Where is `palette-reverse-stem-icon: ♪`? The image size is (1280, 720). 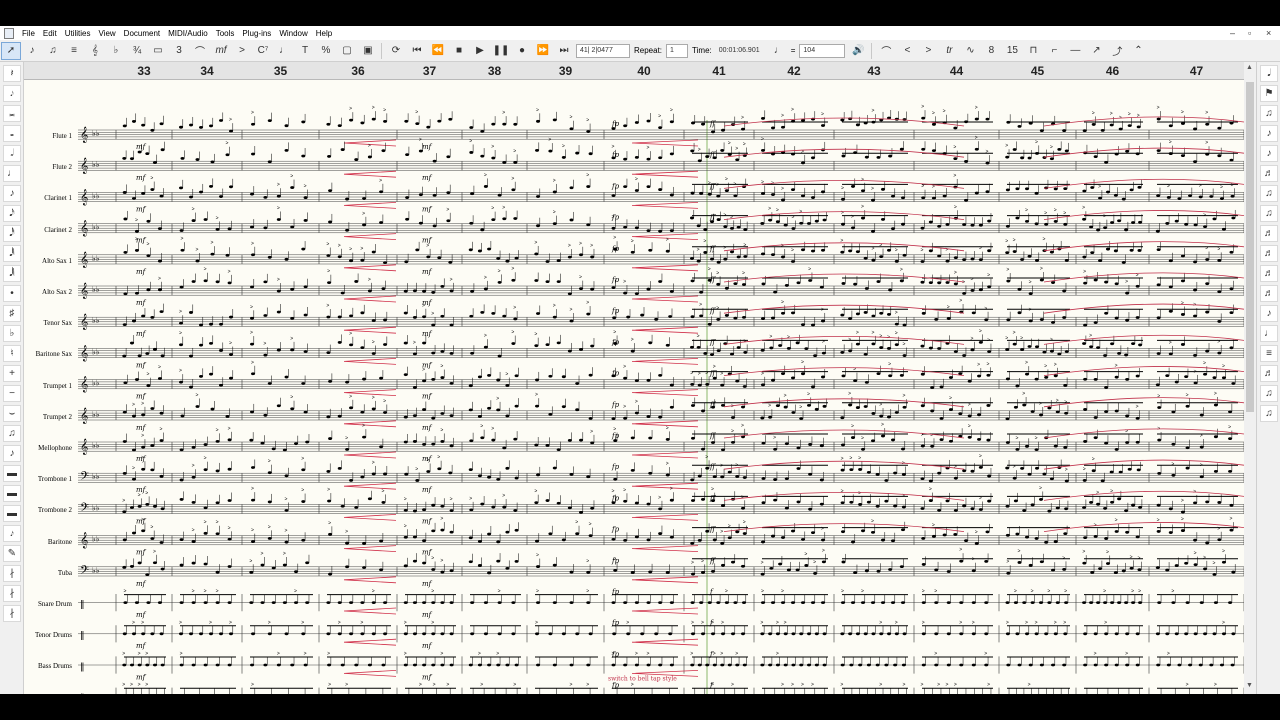
palette-reverse-stem-icon: ♪ is located at coordinates (1269, 313).